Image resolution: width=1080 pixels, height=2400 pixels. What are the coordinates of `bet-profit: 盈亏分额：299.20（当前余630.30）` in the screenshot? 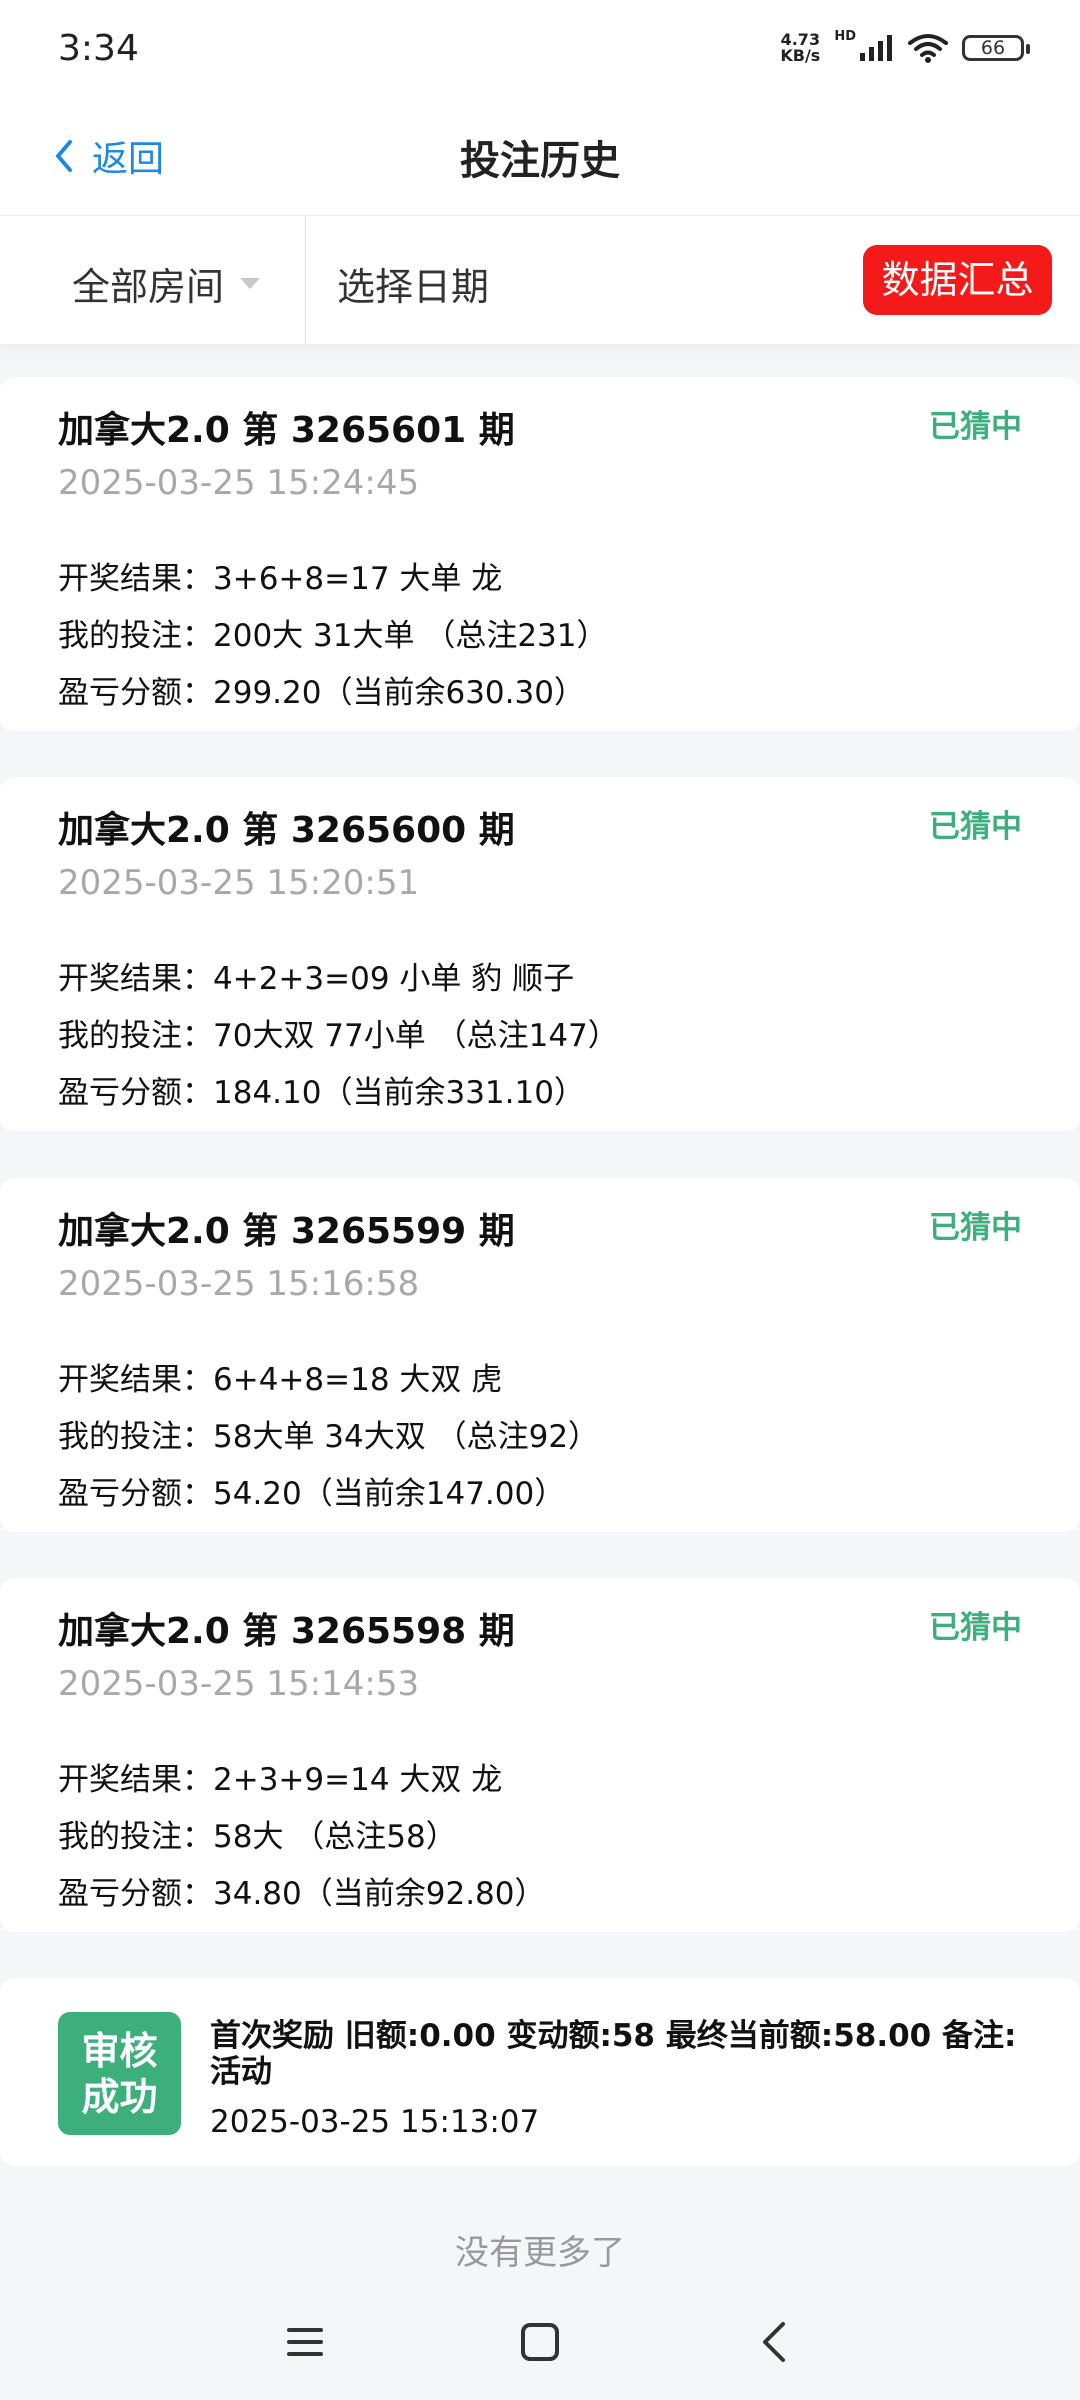 It's located at (321, 693).